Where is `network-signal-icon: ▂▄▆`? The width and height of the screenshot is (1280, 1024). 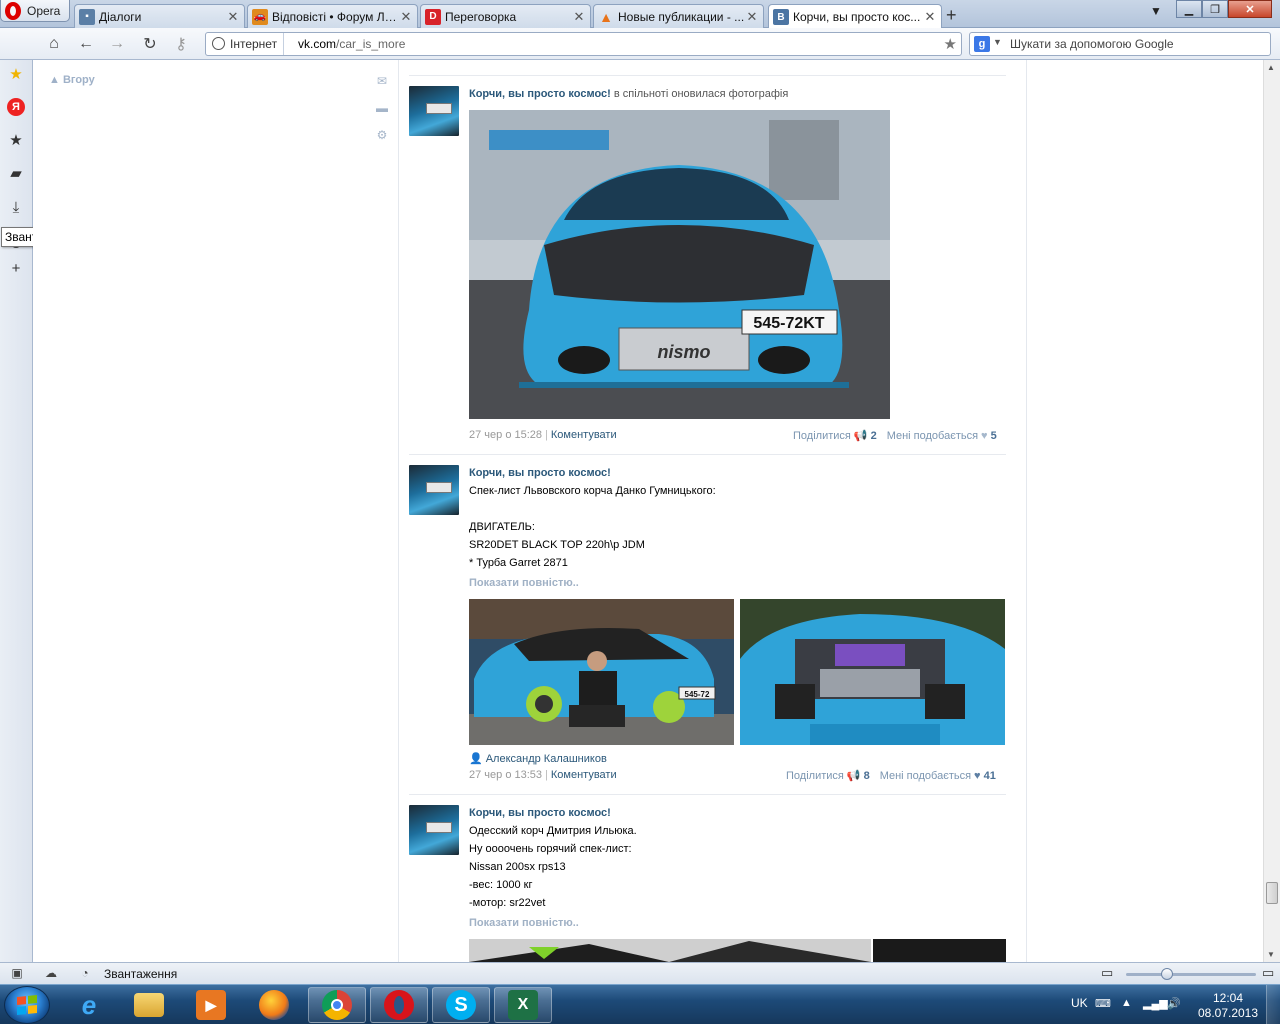 network-signal-icon: ▂▄▆ is located at coordinates (1155, 1003).